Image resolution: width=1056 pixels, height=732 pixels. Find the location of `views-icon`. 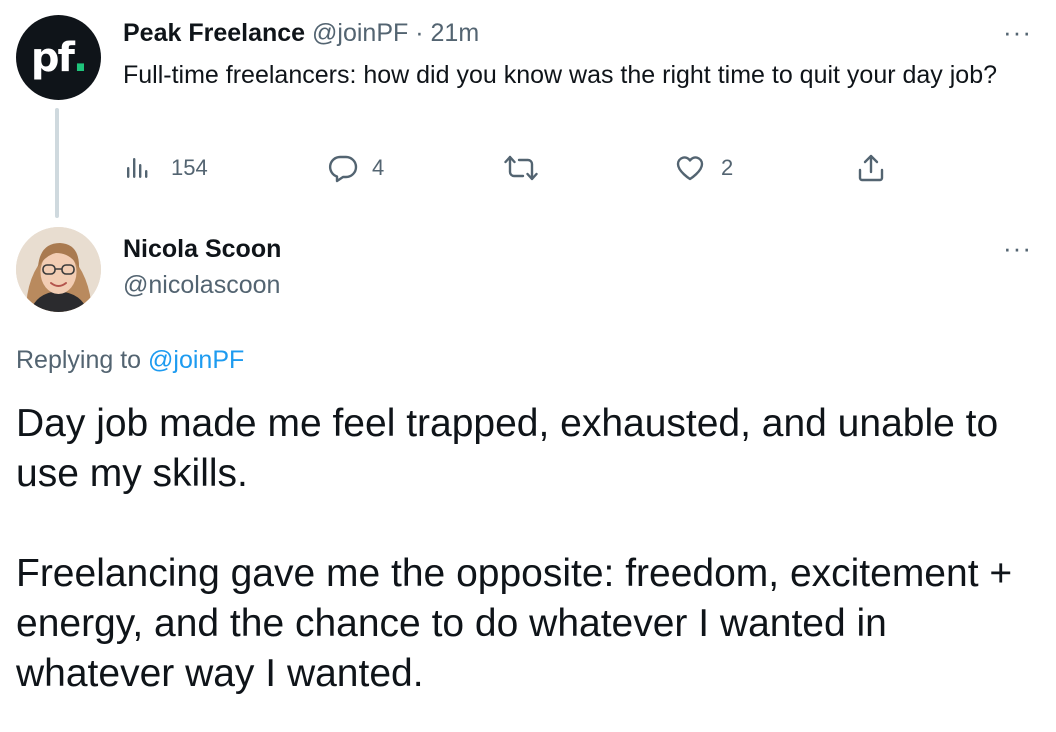

views-icon is located at coordinates (138, 168).